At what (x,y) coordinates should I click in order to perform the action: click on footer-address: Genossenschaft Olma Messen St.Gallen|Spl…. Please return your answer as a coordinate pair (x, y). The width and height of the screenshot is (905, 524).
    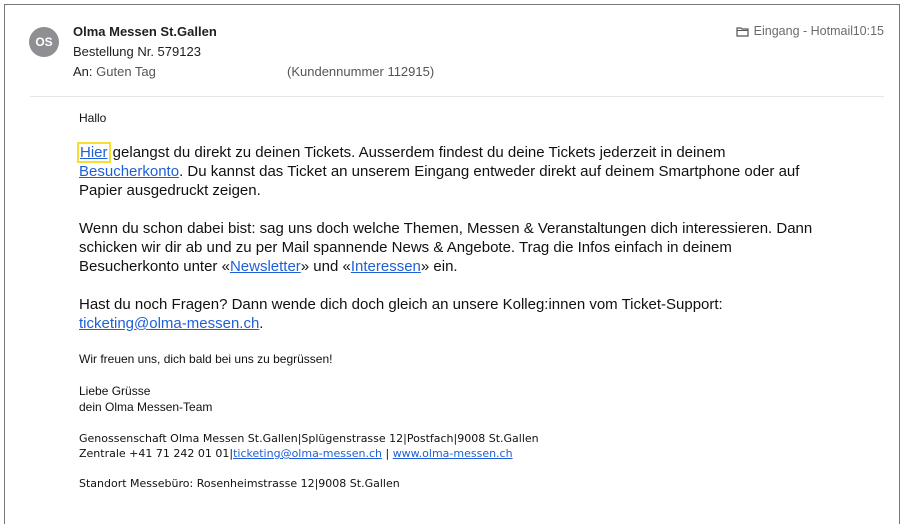
    Looking at the image, I should click on (464, 446).